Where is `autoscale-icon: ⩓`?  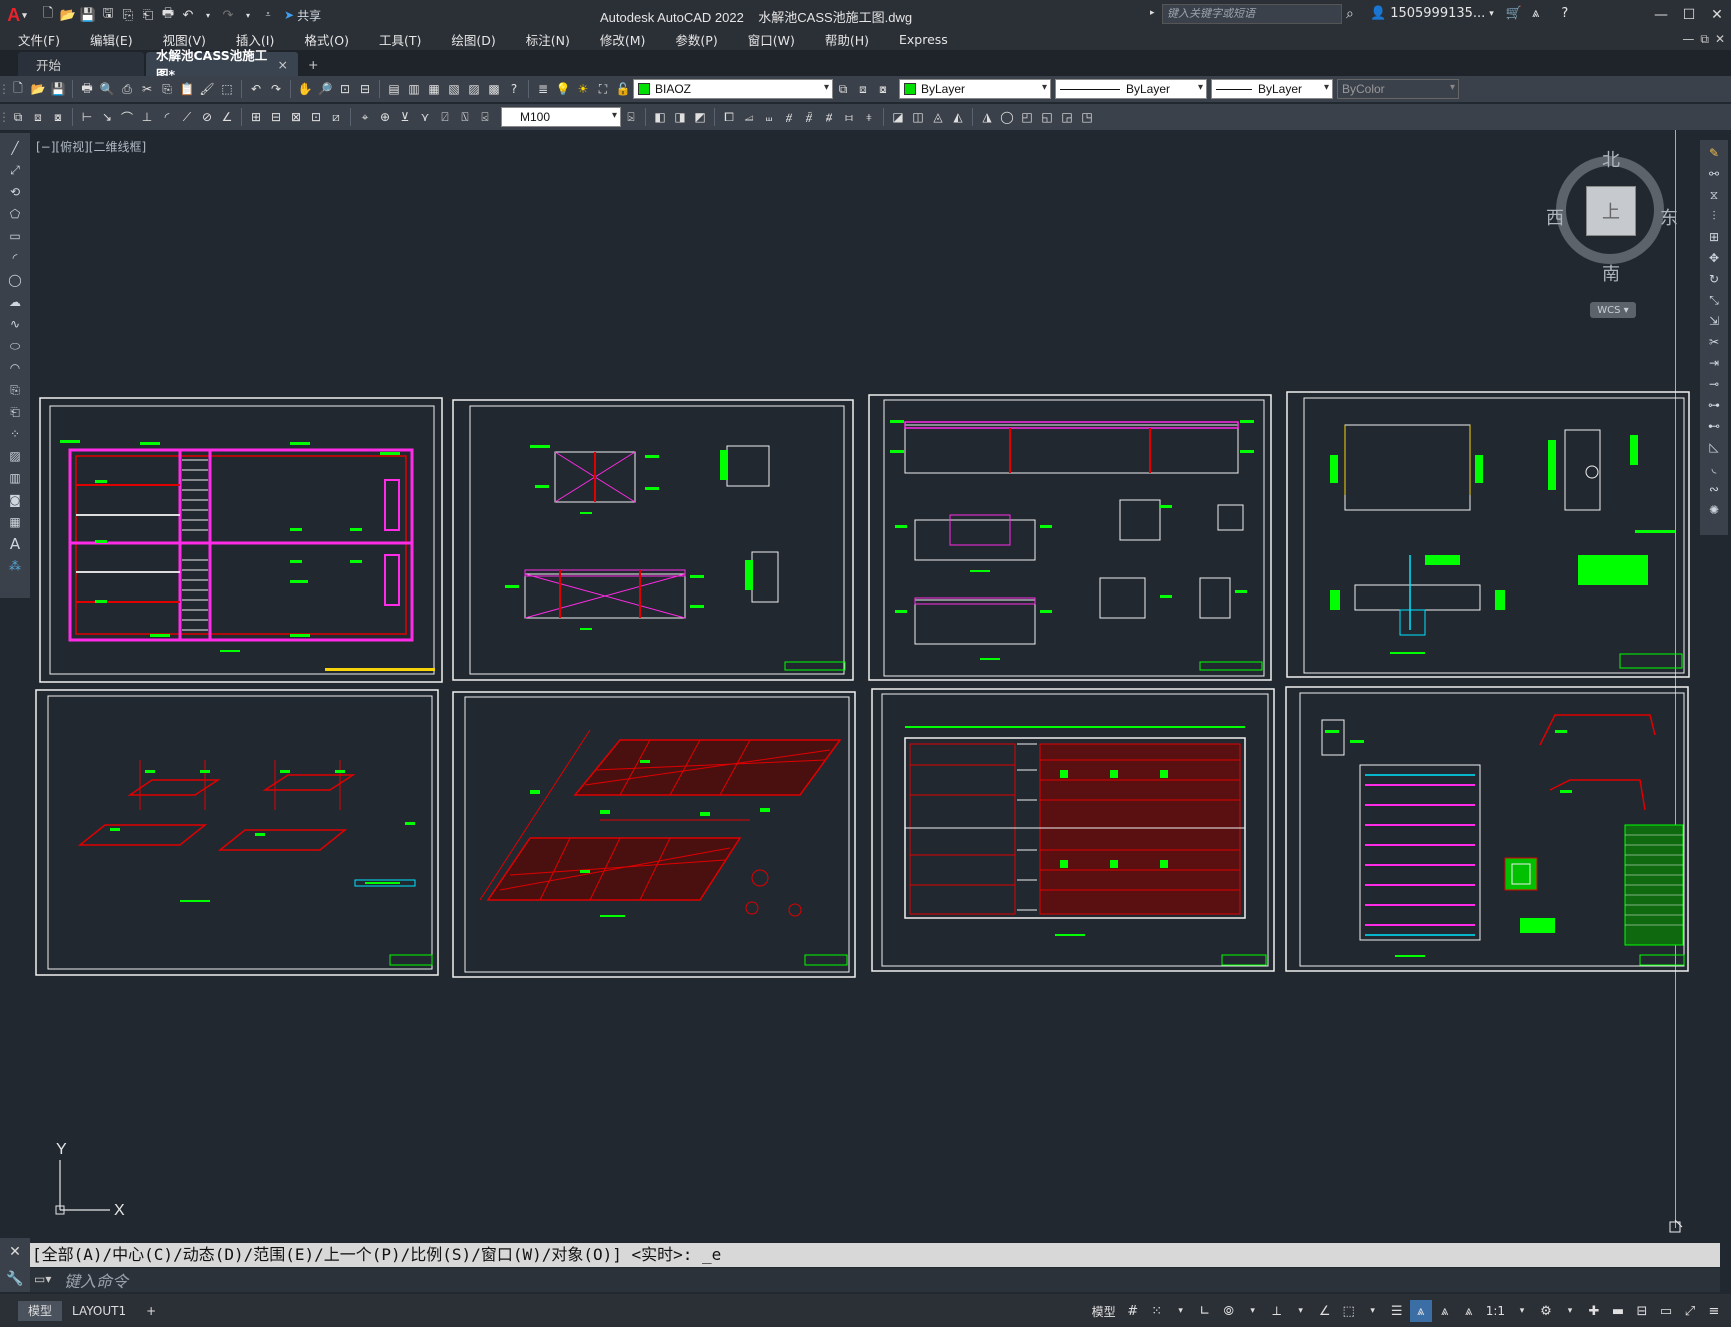
autoscale-icon: ⩓ is located at coordinates (1445, 1311).